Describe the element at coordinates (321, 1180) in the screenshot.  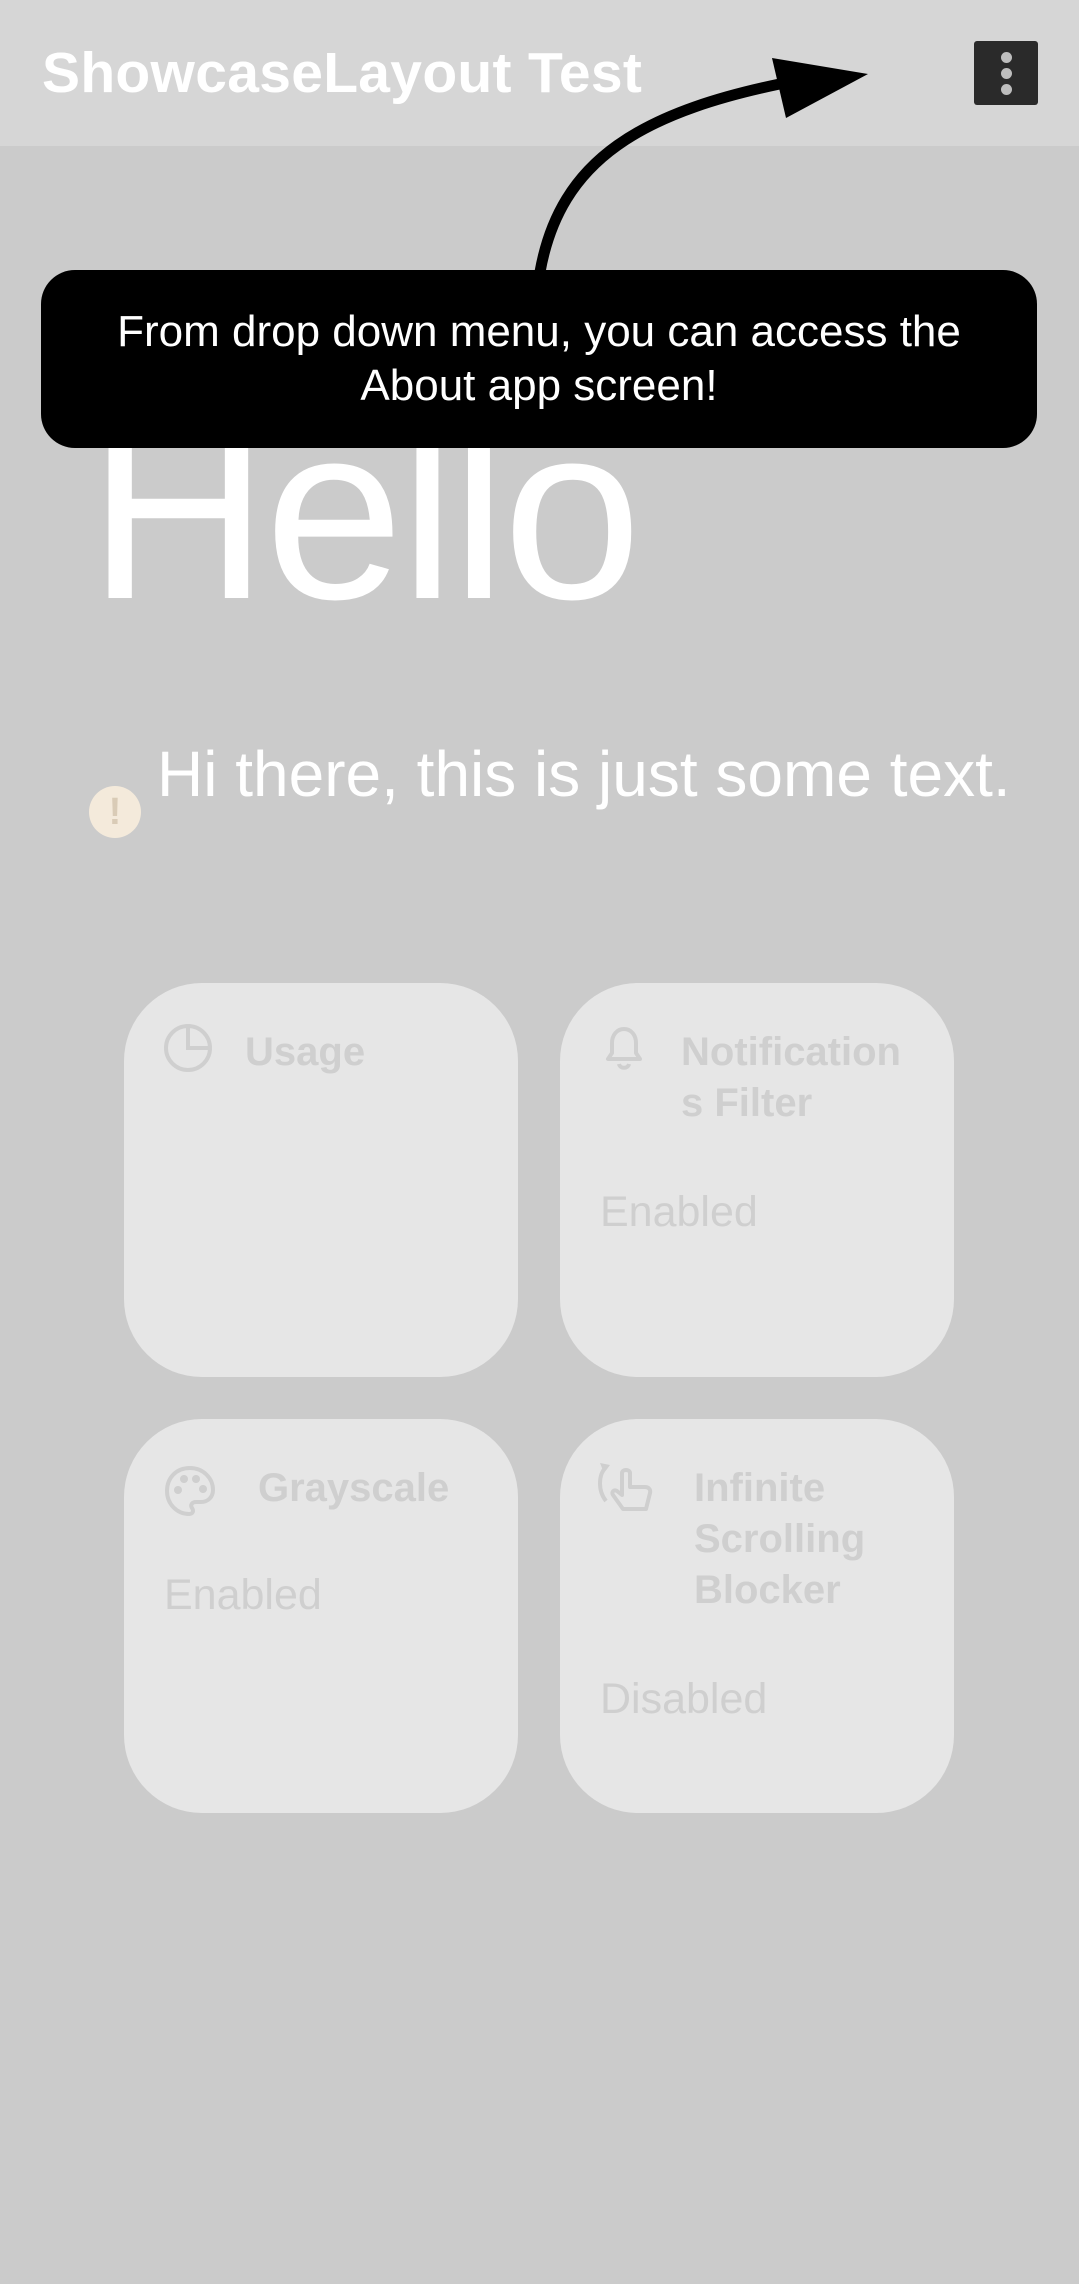
I see `usage-card: Usage` at that location.